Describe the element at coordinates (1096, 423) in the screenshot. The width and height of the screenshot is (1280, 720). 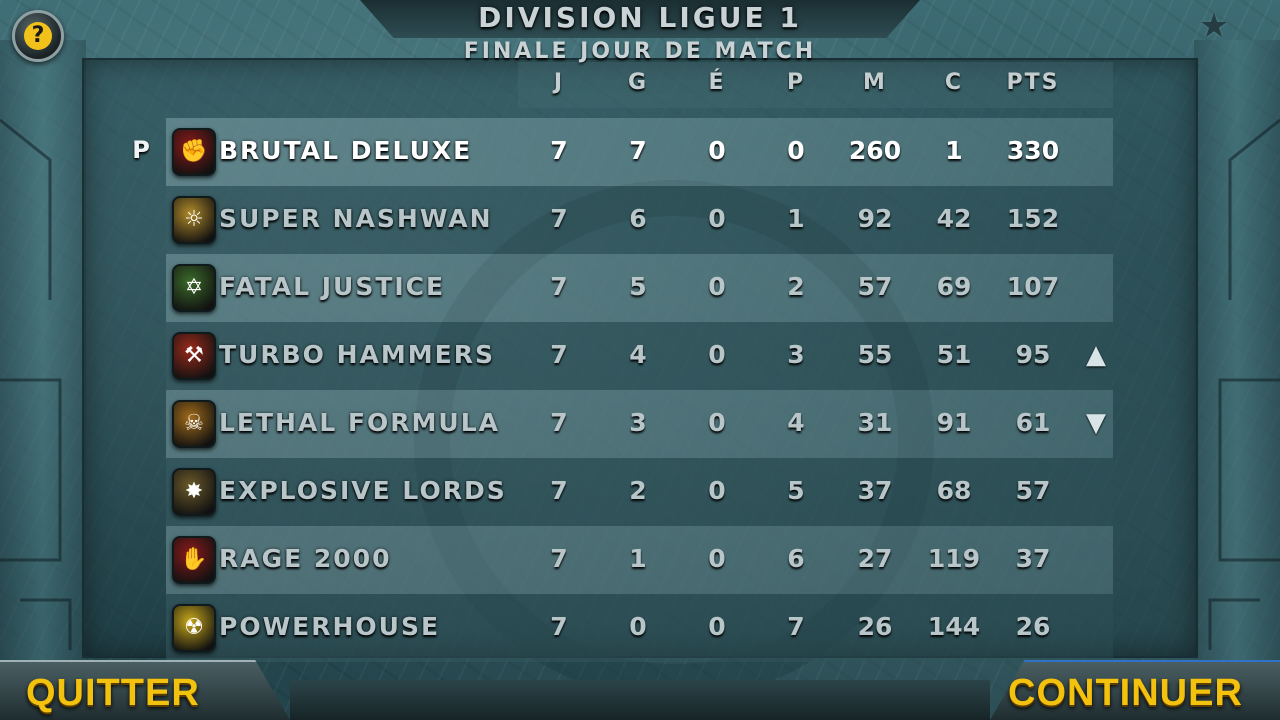
I see `scroll-down-arrow-icon: ▼` at that location.